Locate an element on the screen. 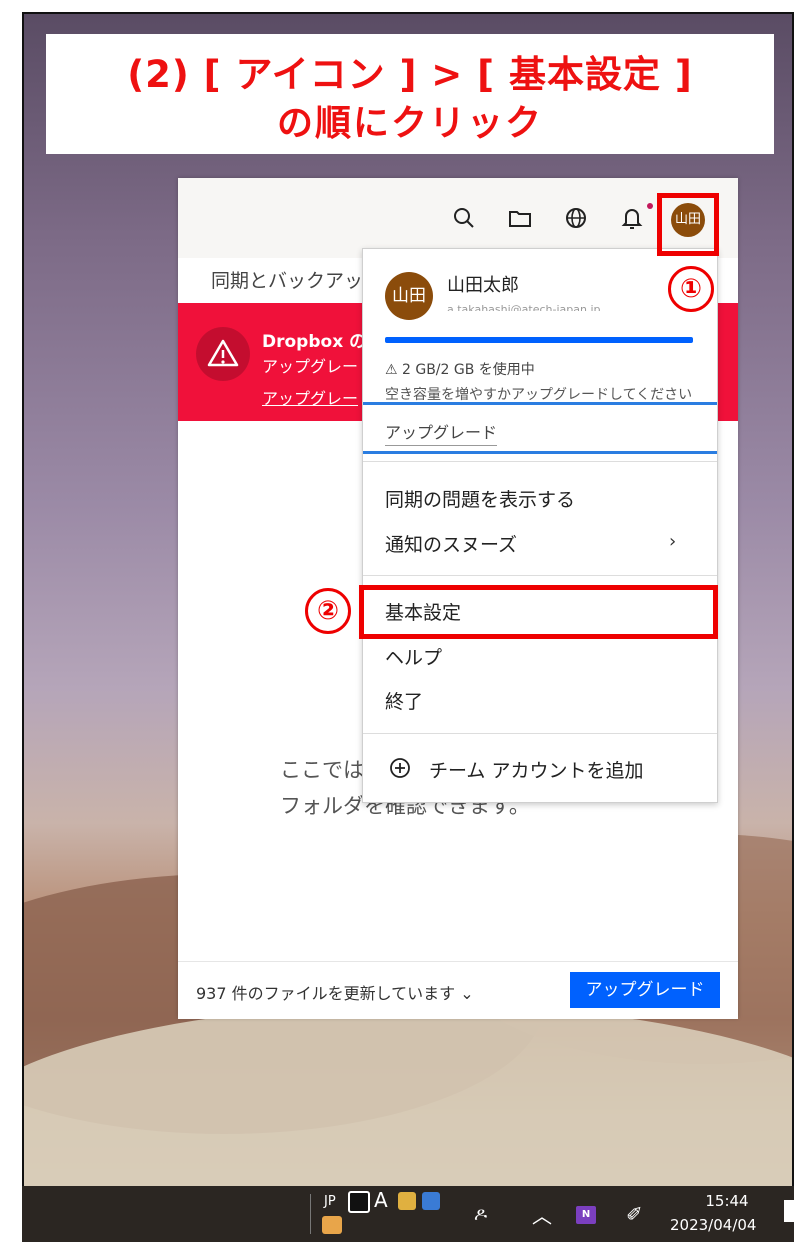 This screenshot has height=1252, width=805. highlight-box-preferences is located at coordinates (538, 612).